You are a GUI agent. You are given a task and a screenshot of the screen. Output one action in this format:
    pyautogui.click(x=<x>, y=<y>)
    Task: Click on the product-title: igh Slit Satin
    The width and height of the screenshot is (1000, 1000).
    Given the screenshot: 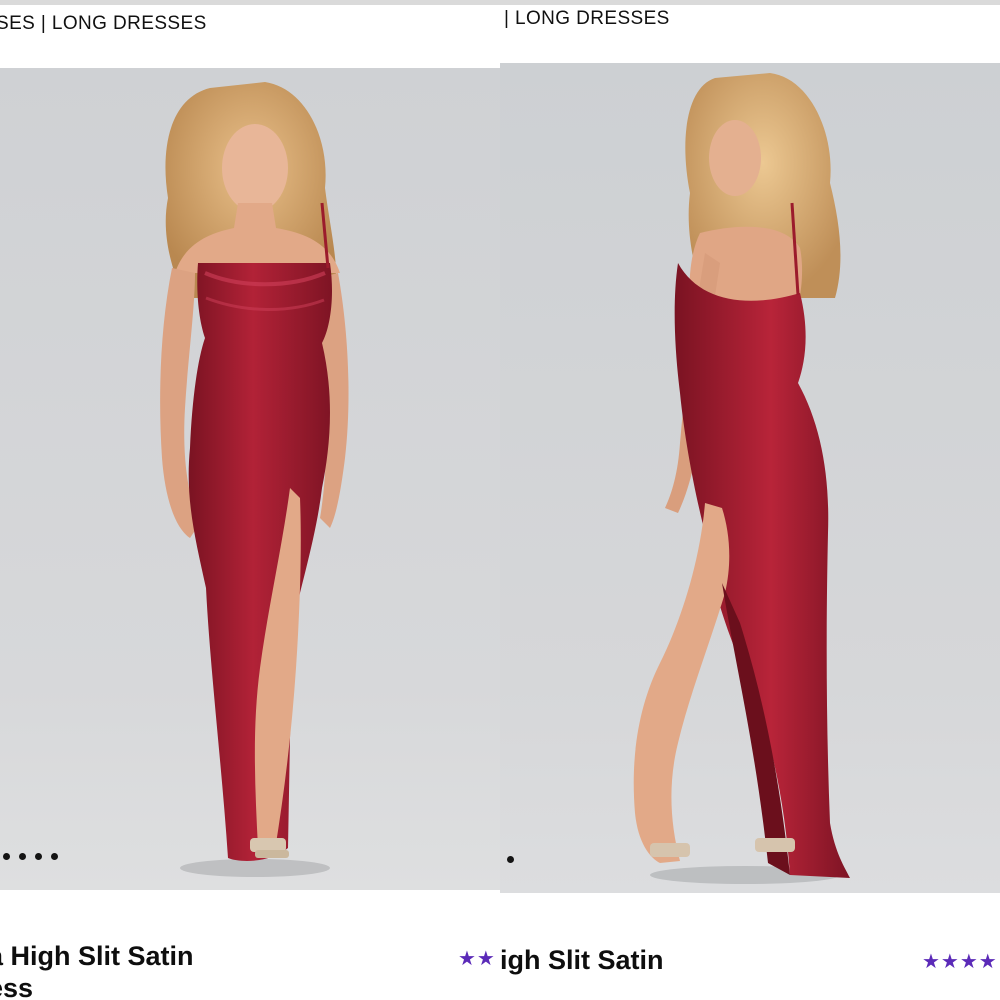 What is the action you would take?
    pyautogui.click(x=582, y=960)
    